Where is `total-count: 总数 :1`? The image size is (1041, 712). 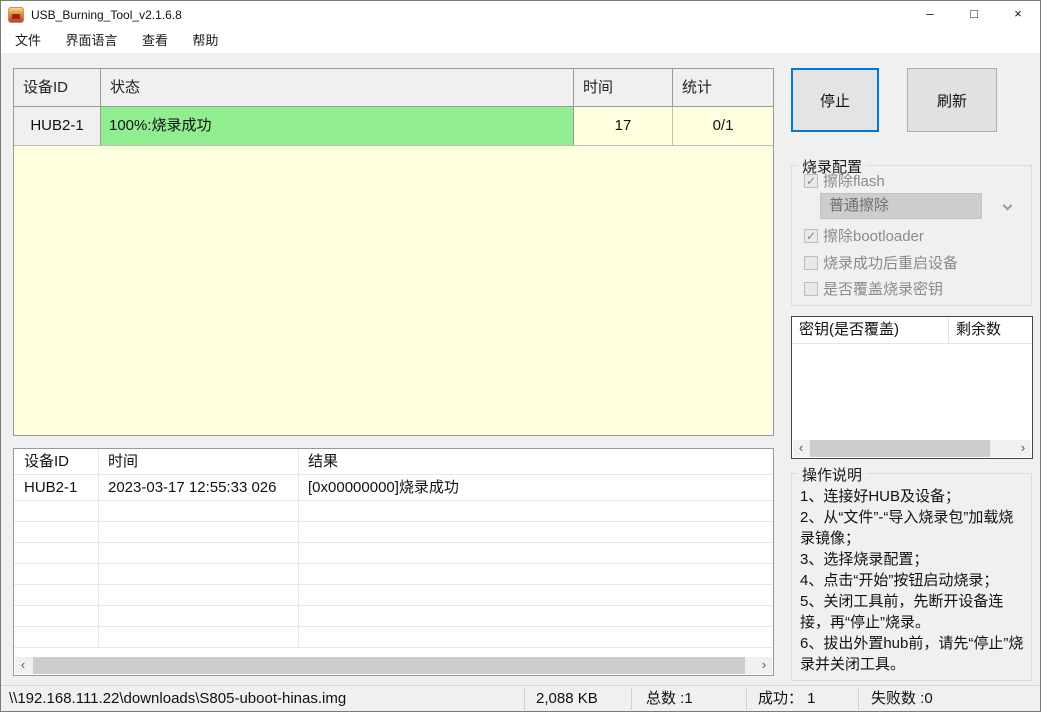
total-count: 总数 :1 is located at coordinates (669, 698).